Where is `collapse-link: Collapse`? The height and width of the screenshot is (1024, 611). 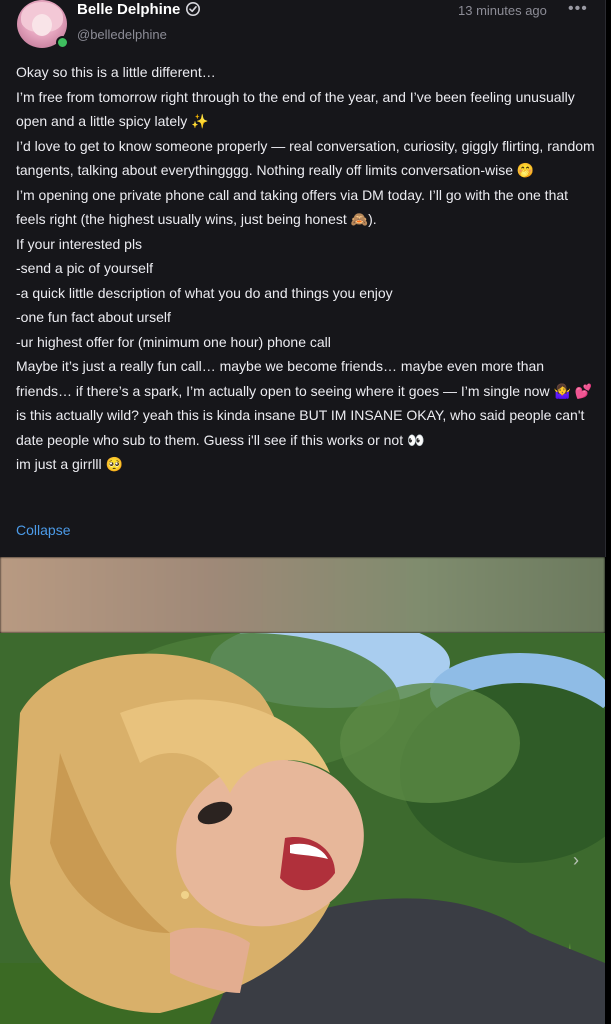
collapse-link: Collapse is located at coordinates (43, 530).